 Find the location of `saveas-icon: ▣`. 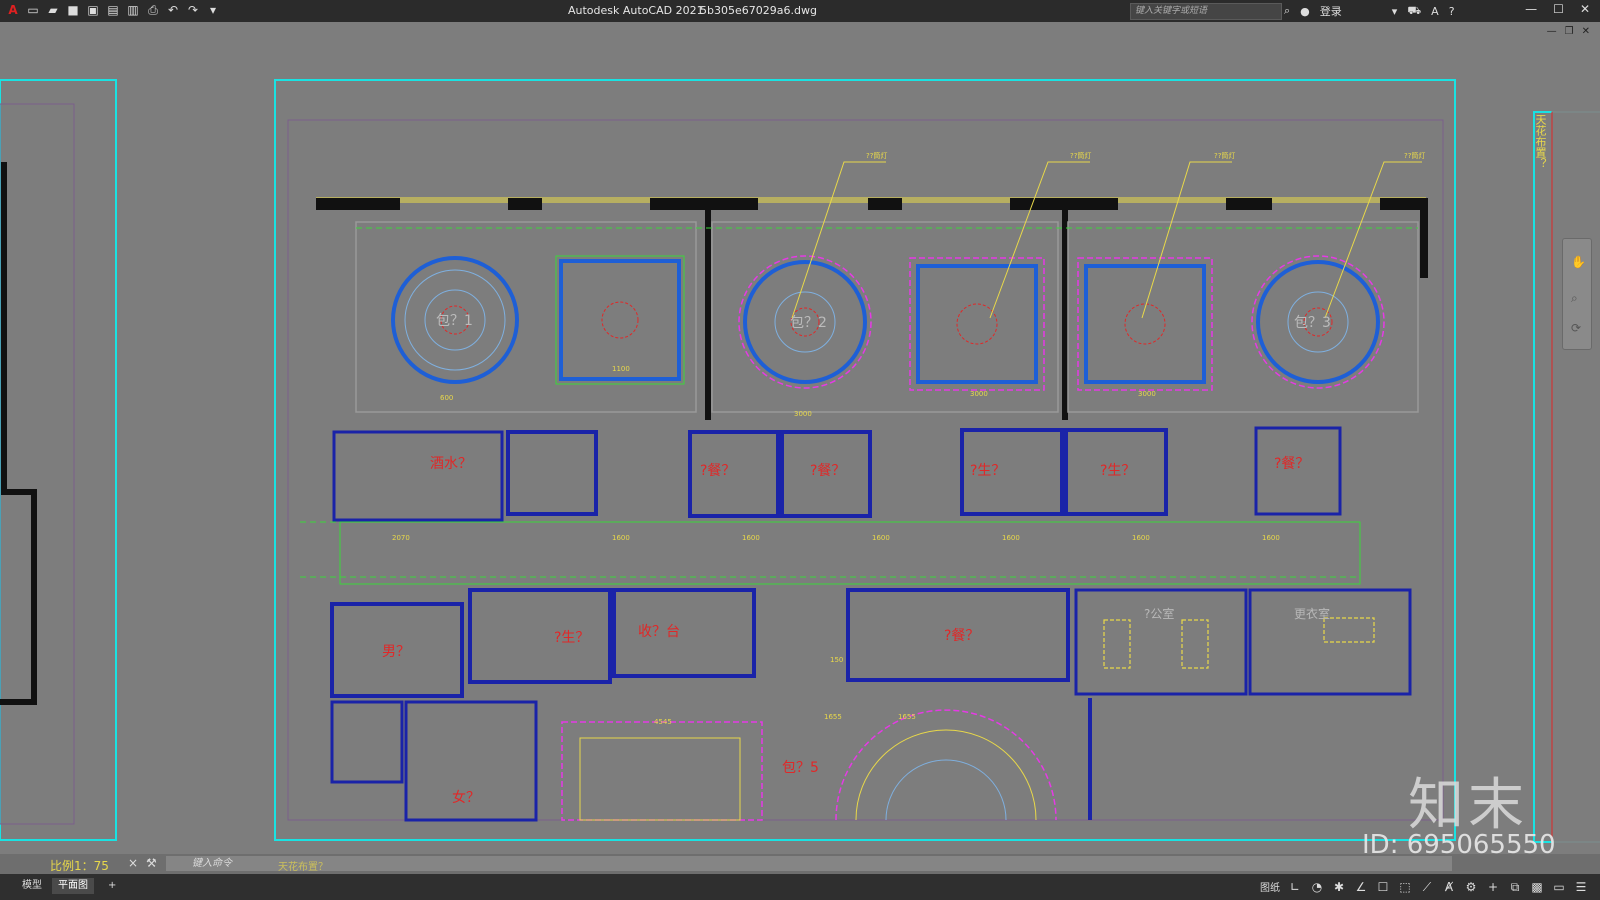

saveas-icon: ▣ is located at coordinates (93, 10).